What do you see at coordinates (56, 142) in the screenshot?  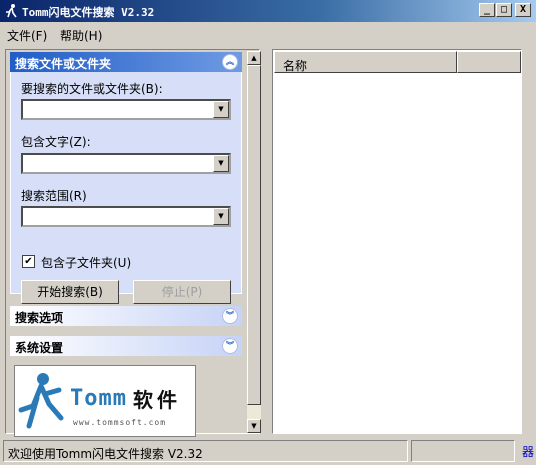 I see `contains-text-label: 包含文字(Z):` at bounding box center [56, 142].